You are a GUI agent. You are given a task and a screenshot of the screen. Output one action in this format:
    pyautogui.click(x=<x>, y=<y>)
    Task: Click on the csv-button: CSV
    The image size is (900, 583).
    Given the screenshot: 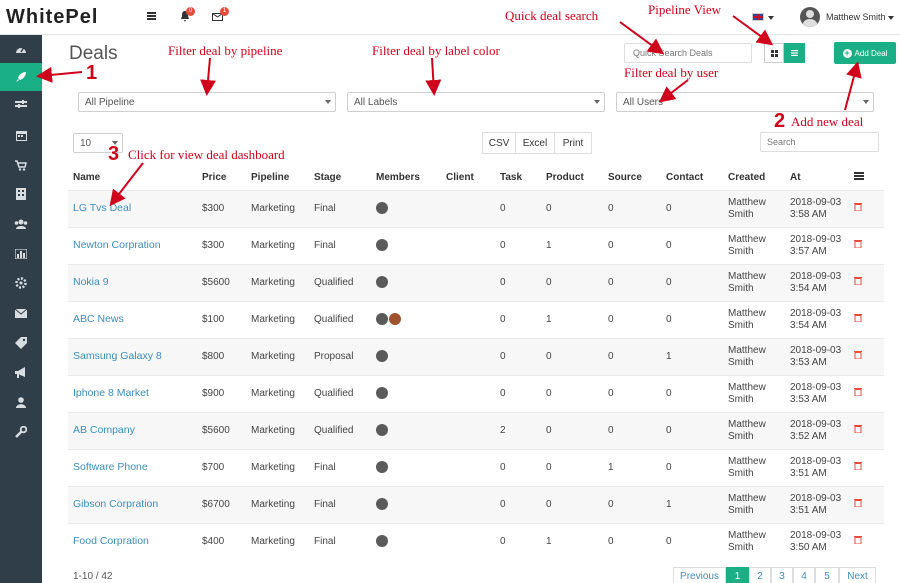 What is the action you would take?
    pyautogui.click(x=499, y=143)
    